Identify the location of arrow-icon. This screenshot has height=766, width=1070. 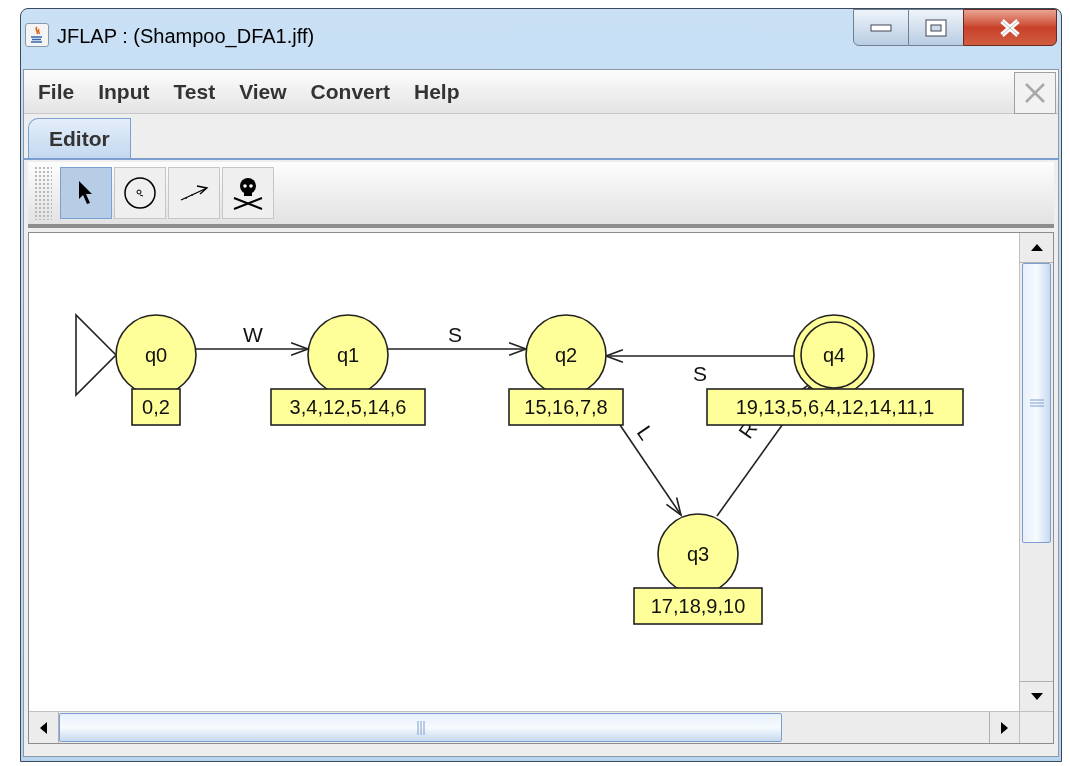
(194, 193).